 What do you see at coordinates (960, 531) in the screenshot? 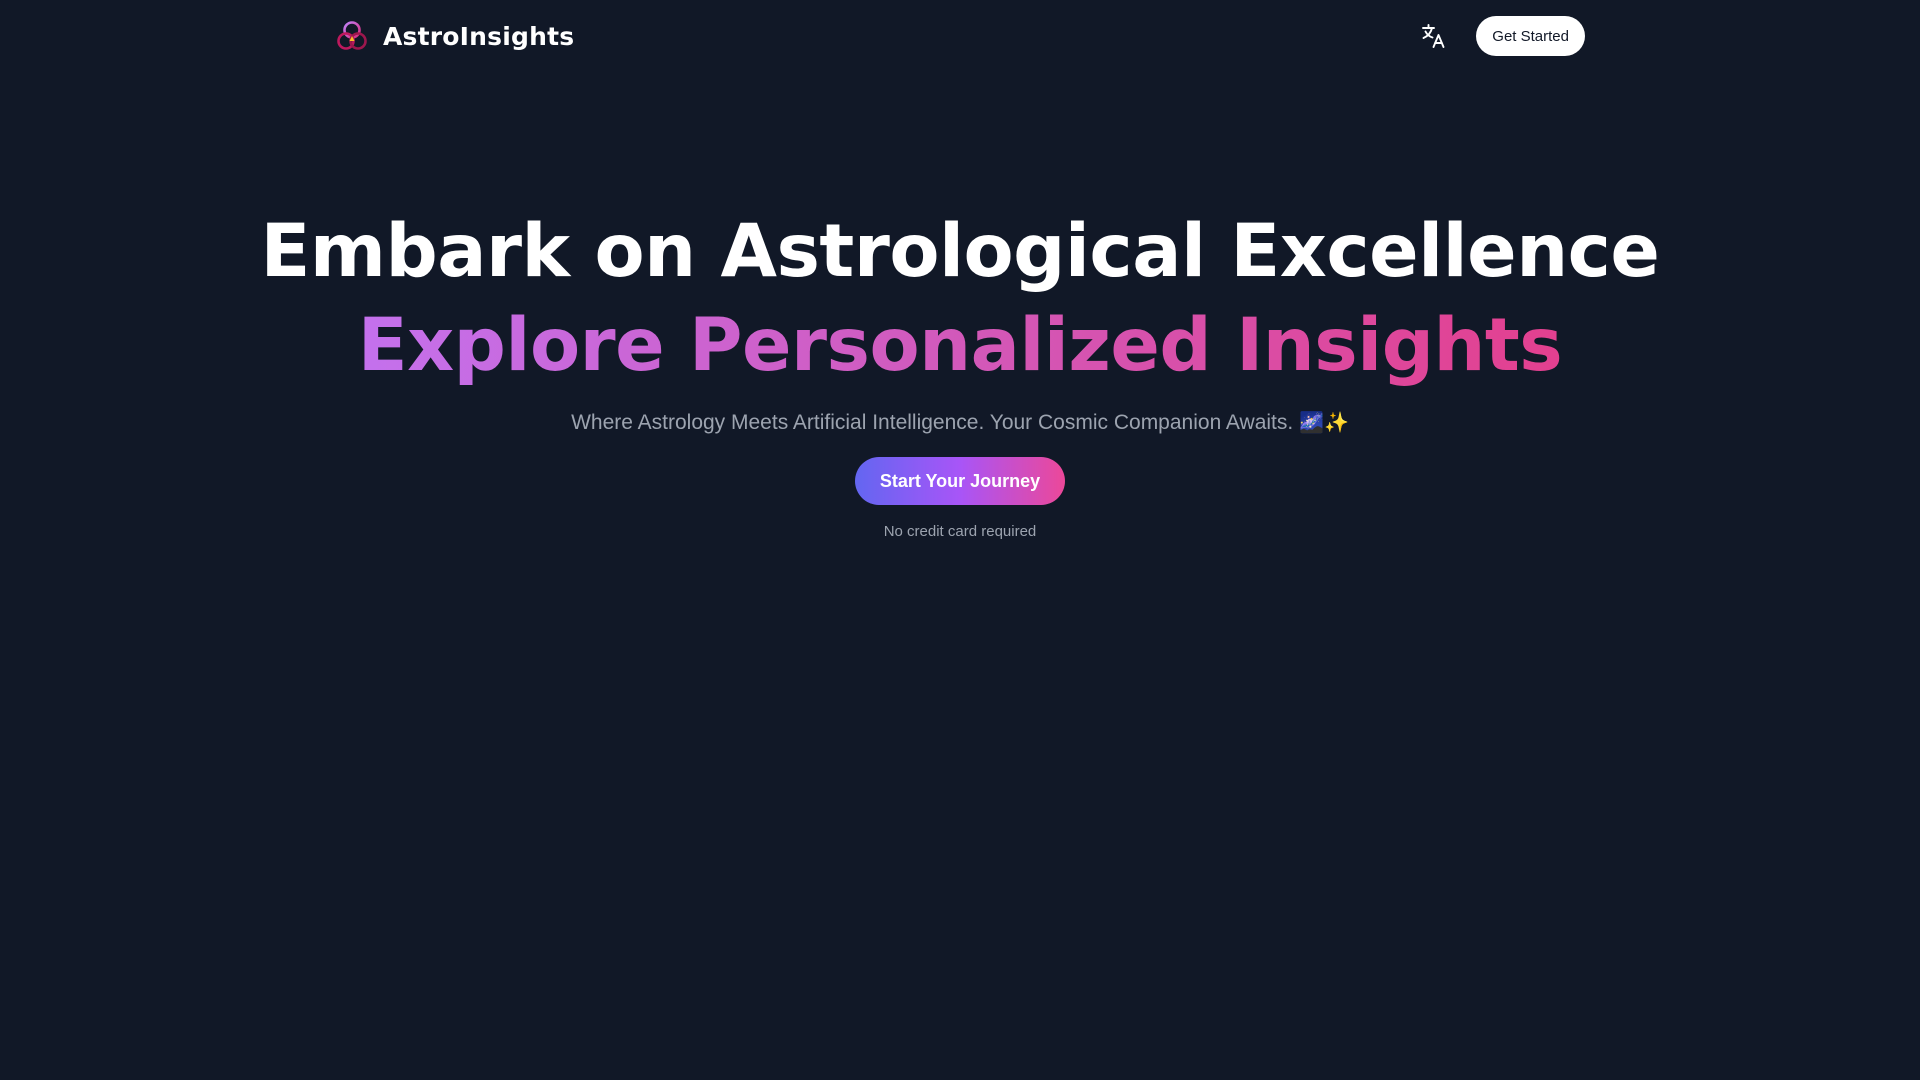
I see `cta-note: No credit card required` at bounding box center [960, 531].